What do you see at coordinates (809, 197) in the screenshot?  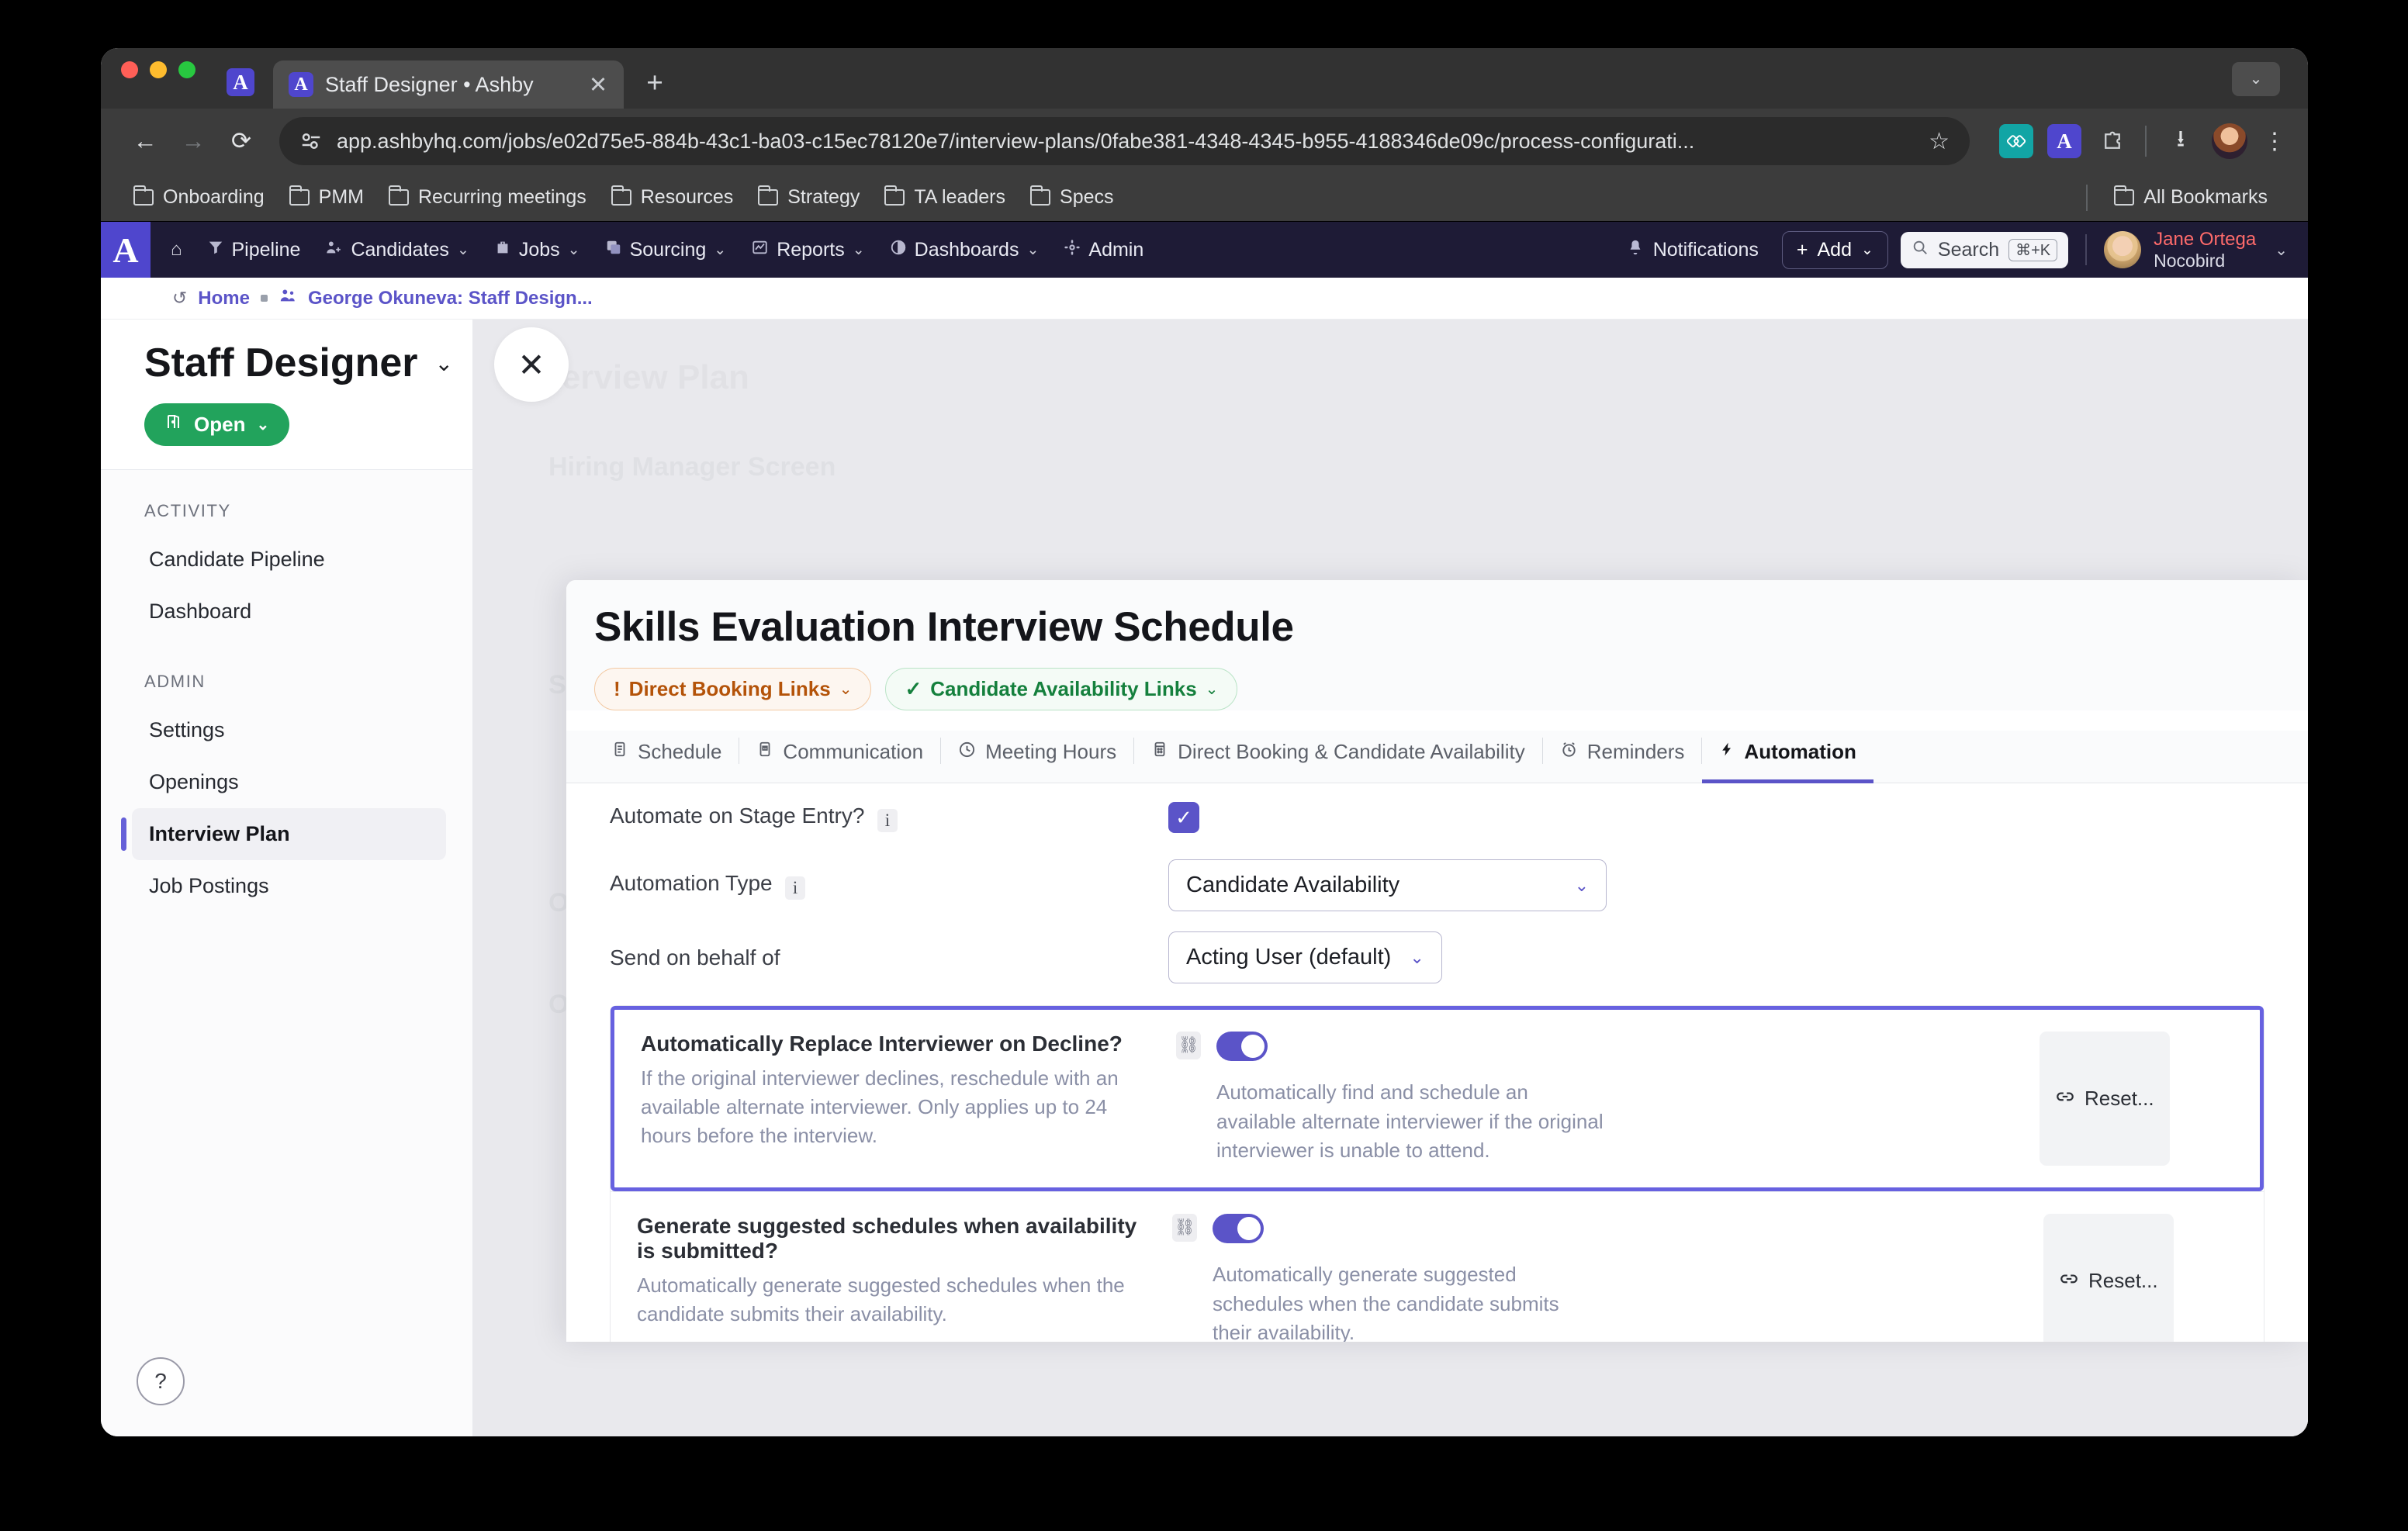 I see `bookmark-item: Strategy` at bounding box center [809, 197].